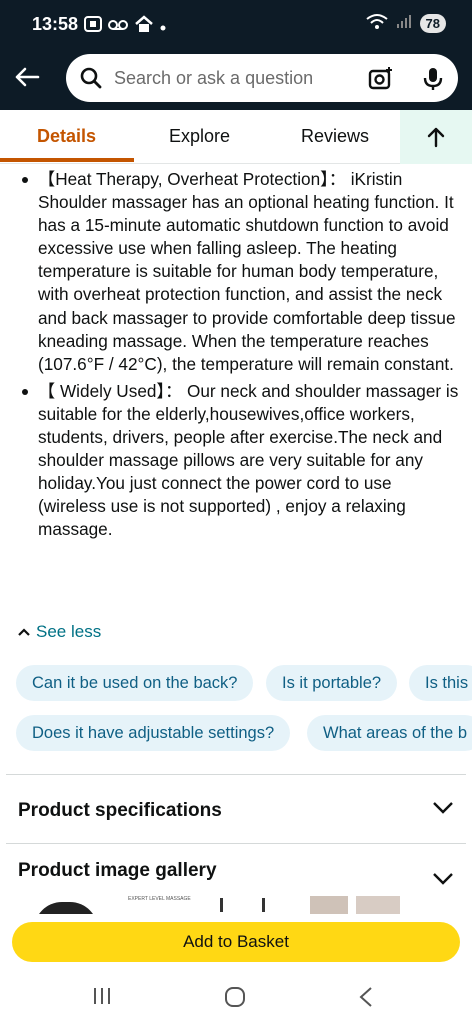 This screenshot has height=1024, width=472. I want to click on product-specifications-header: Product specifications, so click(120, 811).